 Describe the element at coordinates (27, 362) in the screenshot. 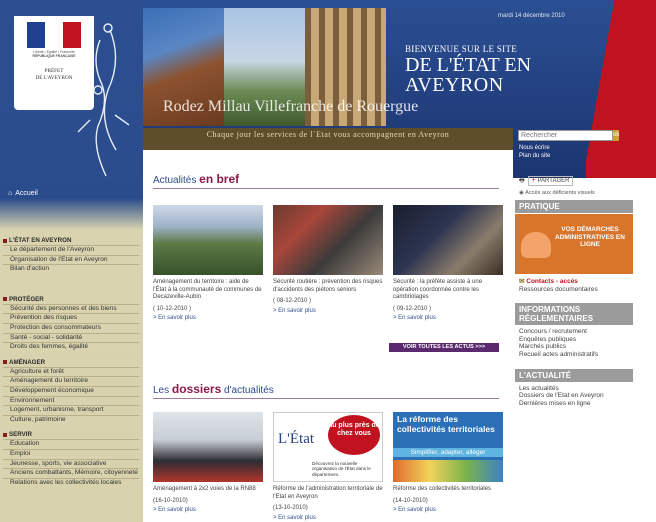

I see `menu-section-title: AMÉNAGER` at that location.